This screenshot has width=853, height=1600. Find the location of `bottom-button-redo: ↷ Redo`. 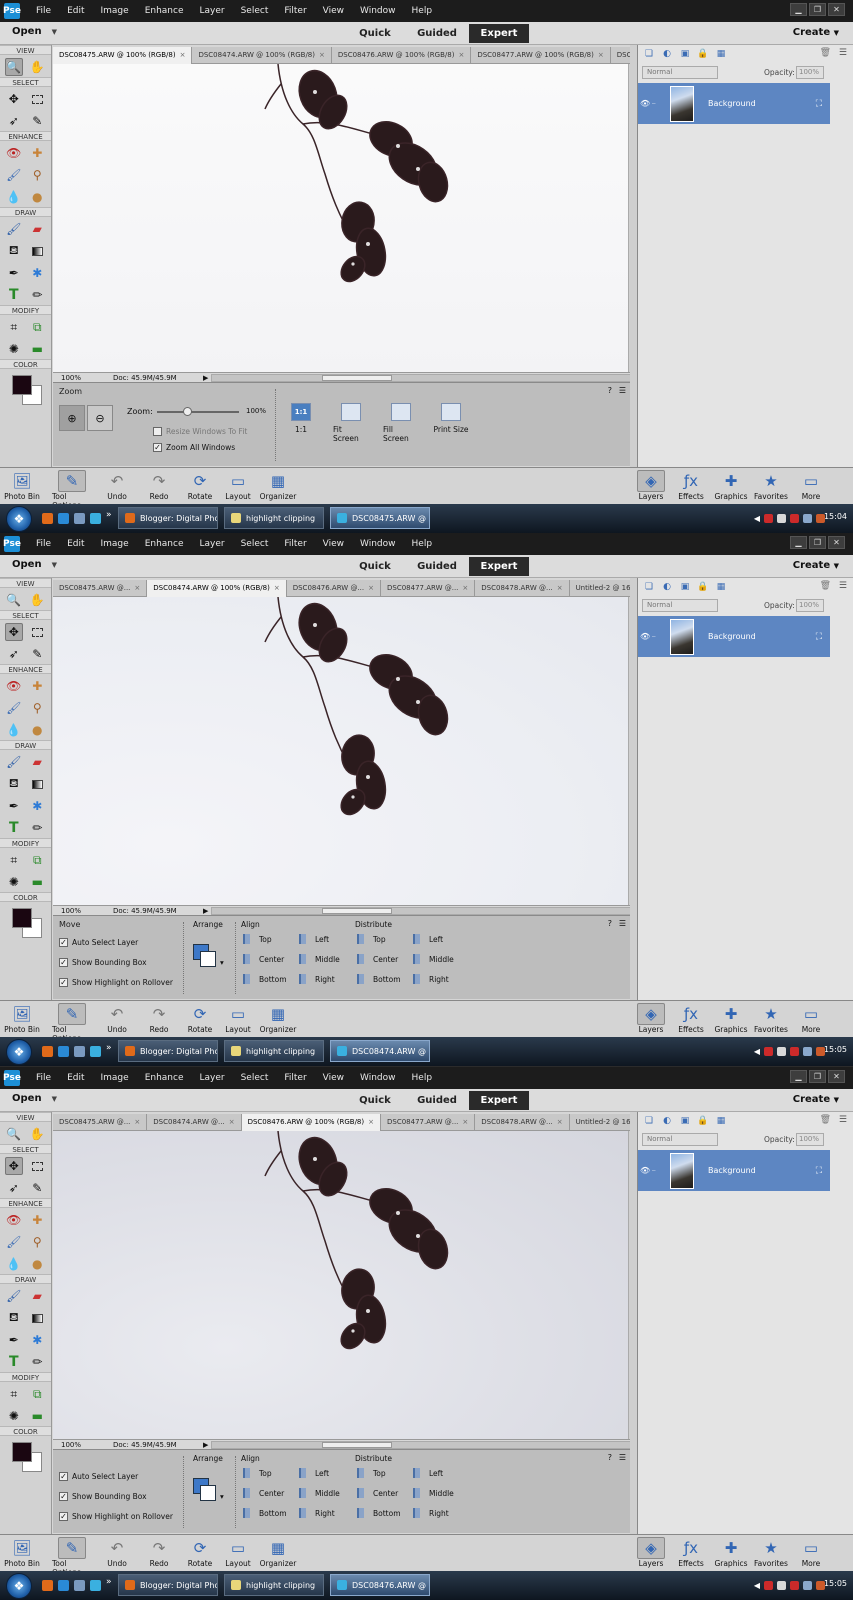

bottom-button-redo: ↷ Redo is located at coordinates (159, 485).